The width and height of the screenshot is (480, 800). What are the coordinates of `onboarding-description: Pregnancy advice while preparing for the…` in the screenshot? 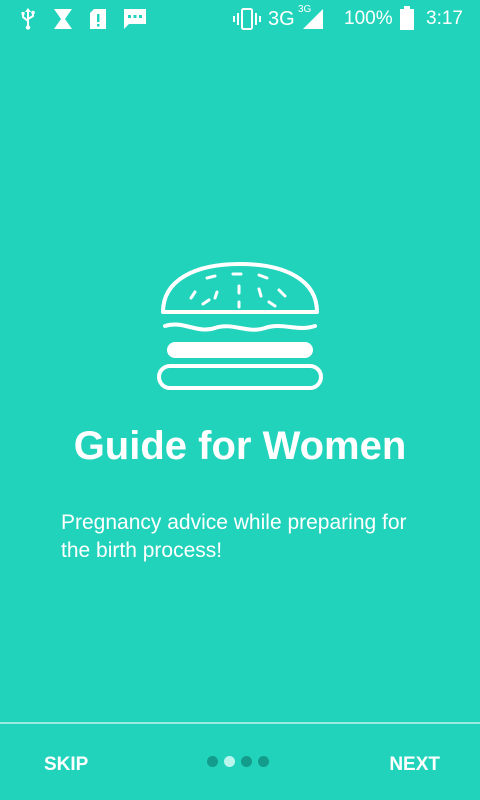 It's located at (234, 536).